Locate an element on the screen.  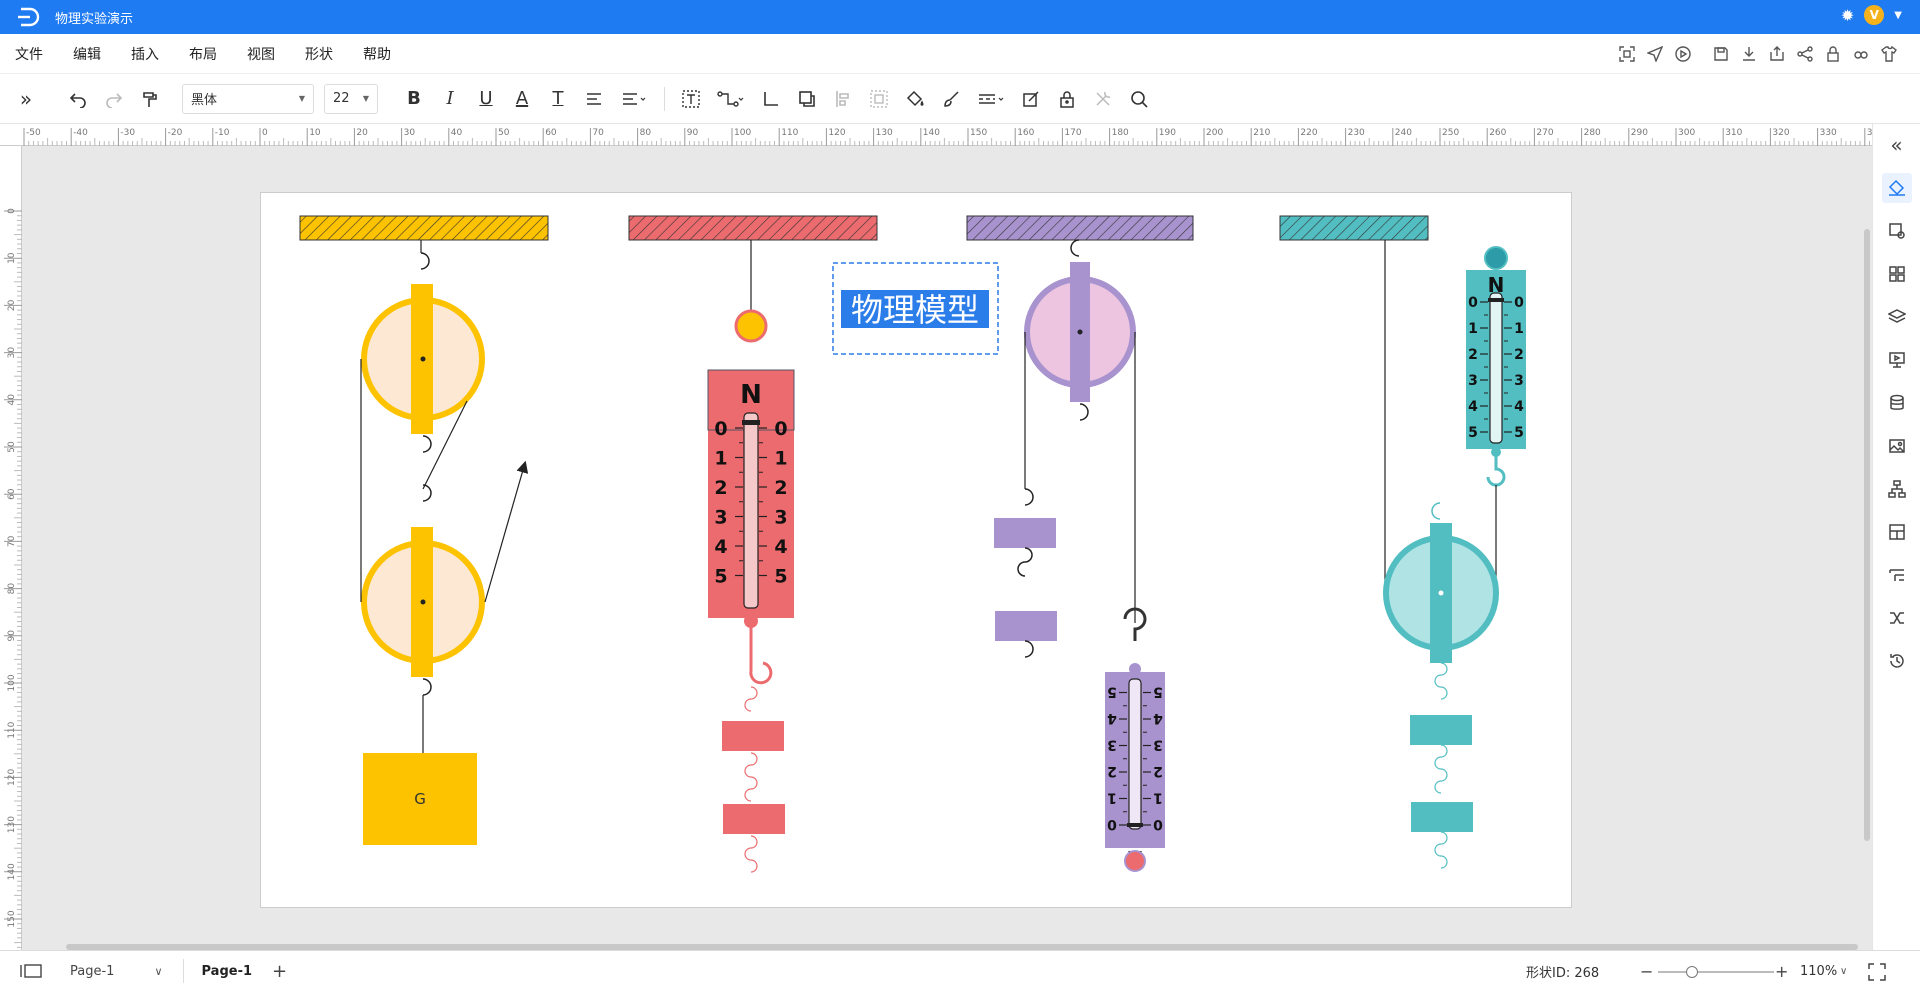
fill-bucket-icon is located at coordinates (915, 99).